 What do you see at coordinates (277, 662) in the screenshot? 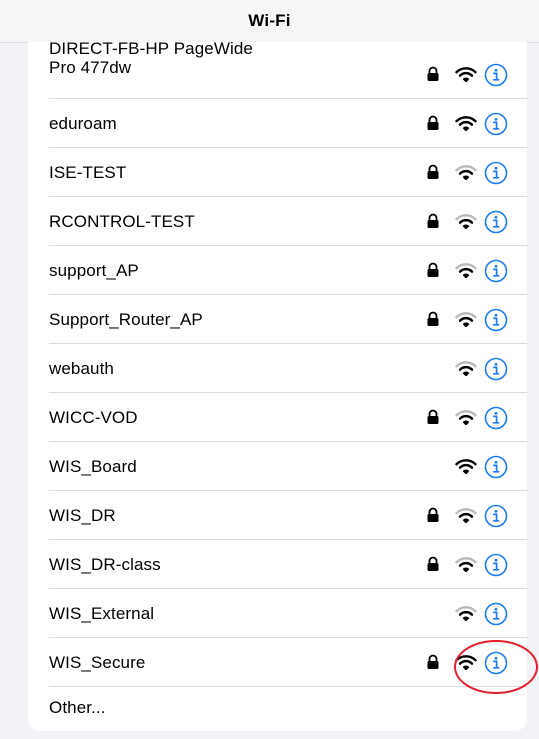
I see `network-row: WIS_Secure` at bounding box center [277, 662].